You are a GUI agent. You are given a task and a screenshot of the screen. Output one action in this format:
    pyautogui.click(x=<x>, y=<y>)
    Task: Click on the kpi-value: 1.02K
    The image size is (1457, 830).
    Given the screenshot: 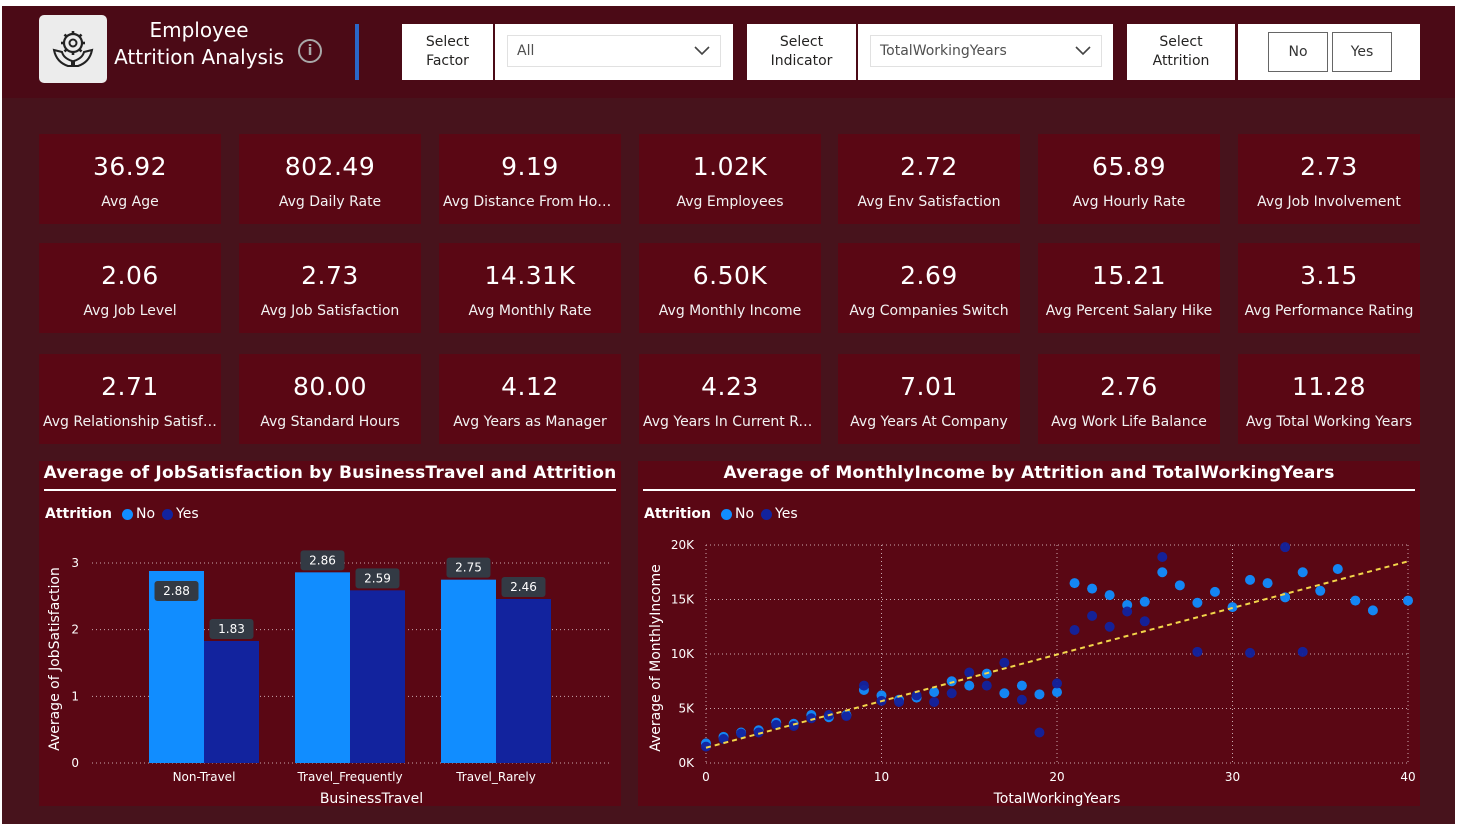 What is the action you would take?
    pyautogui.click(x=730, y=166)
    